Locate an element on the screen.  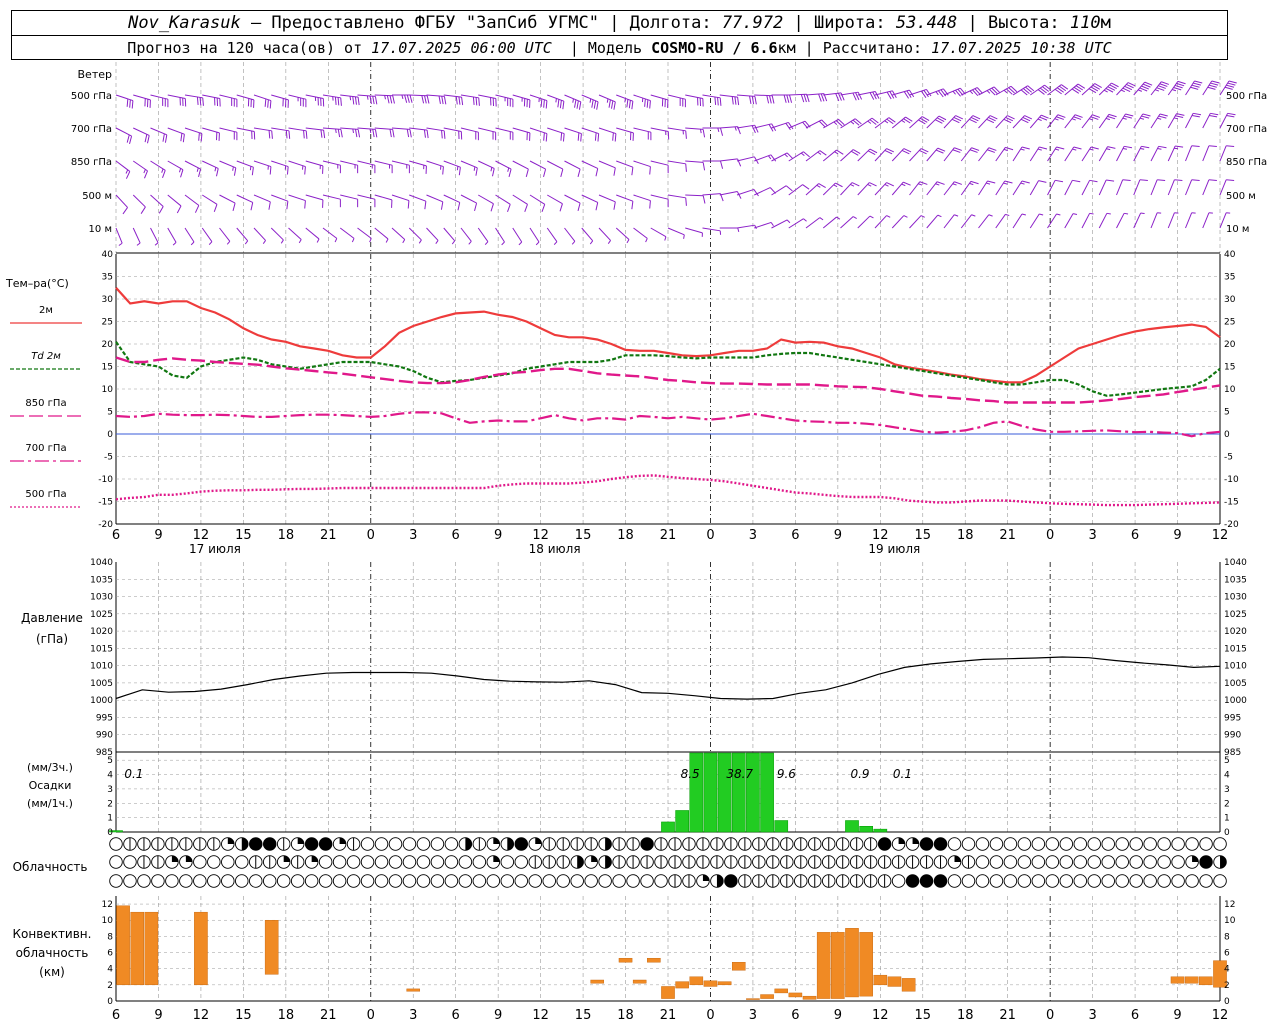
cloud-cover-mark is located at coordinates (1223, 862).